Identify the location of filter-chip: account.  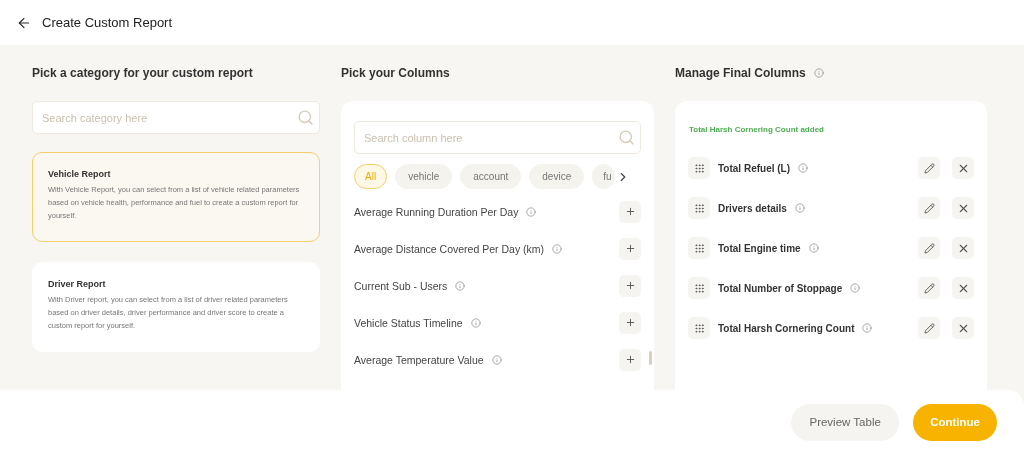
(491, 176).